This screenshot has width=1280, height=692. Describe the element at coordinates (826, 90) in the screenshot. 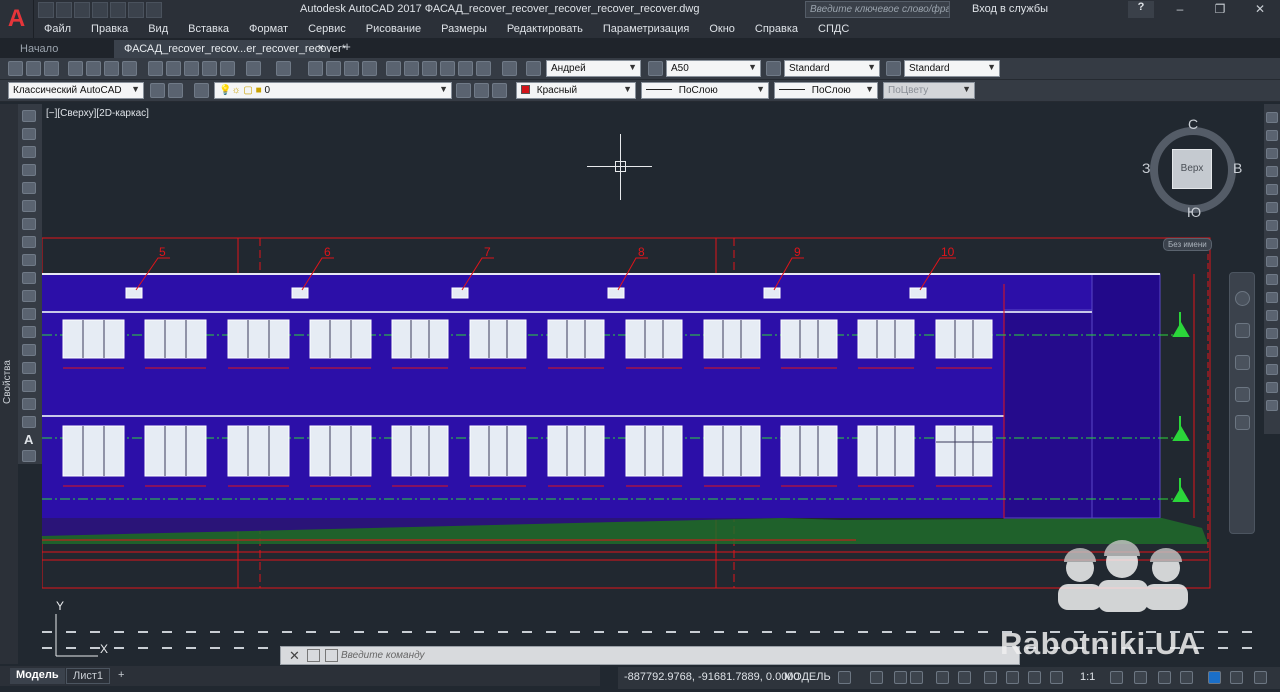

I see `lineweight-select: ПоСлою ▼` at that location.